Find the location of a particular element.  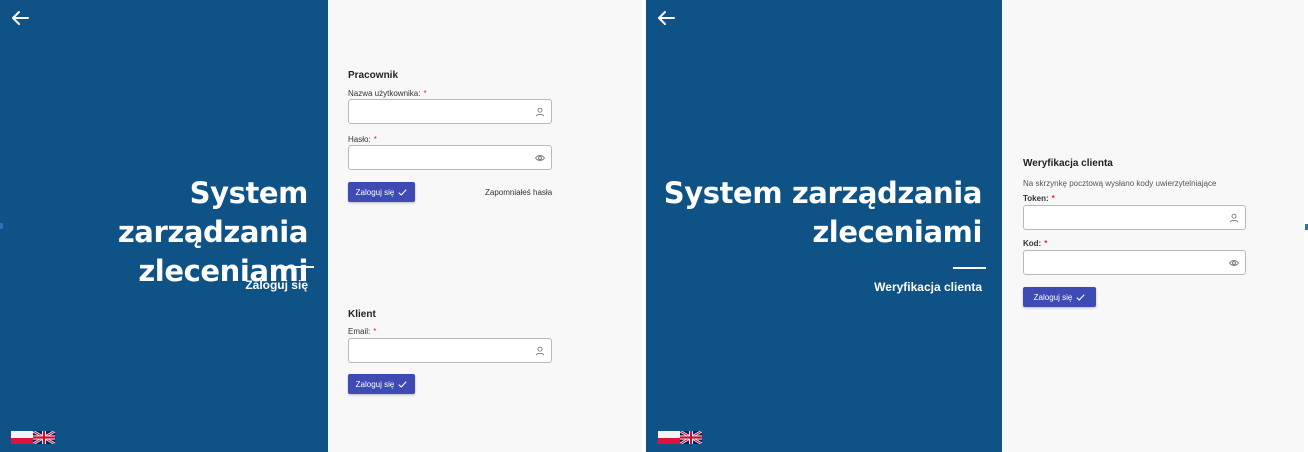

employee-login-button: Zaloguj się is located at coordinates (381, 192).